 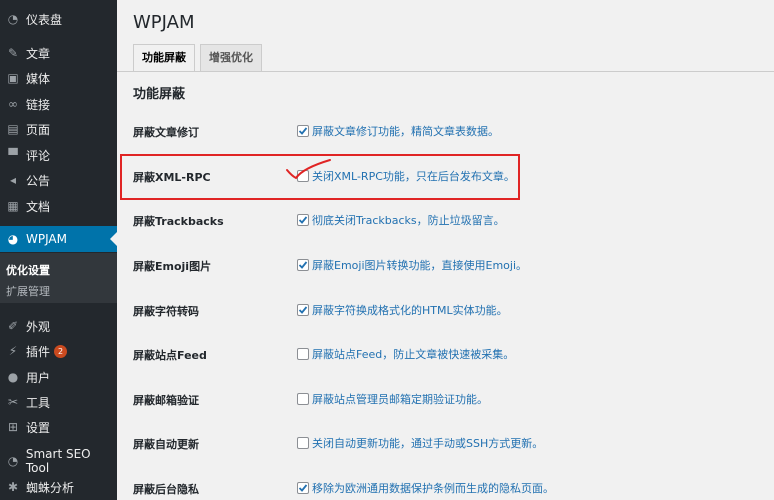 I want to click on setting-option: 关闭XML-RPC功能，只在后台发布文章。, so click(x=406, y=176).